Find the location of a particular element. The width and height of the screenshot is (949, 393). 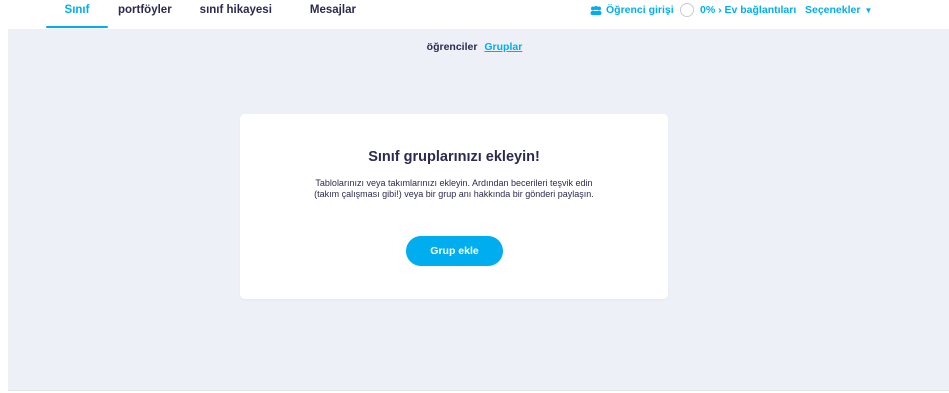

student-login-link: Öğrenci girişi is located at coordinates (632, 10).